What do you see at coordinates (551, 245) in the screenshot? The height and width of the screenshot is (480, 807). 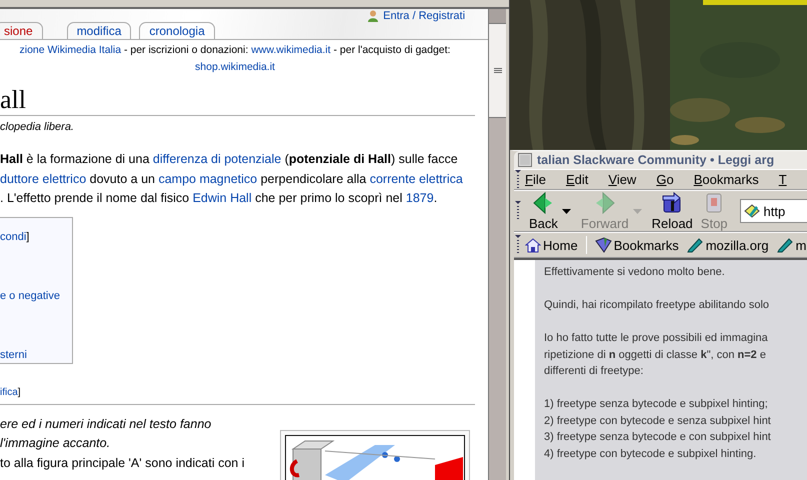 I see `bookmark-item: Home` at bounding box center [551, 245].